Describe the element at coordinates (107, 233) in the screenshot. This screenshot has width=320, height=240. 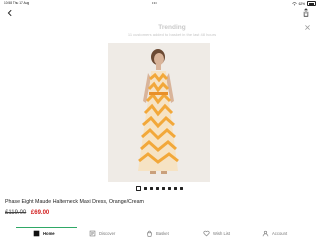
I see `nav-discover-label: Discover` at that location.